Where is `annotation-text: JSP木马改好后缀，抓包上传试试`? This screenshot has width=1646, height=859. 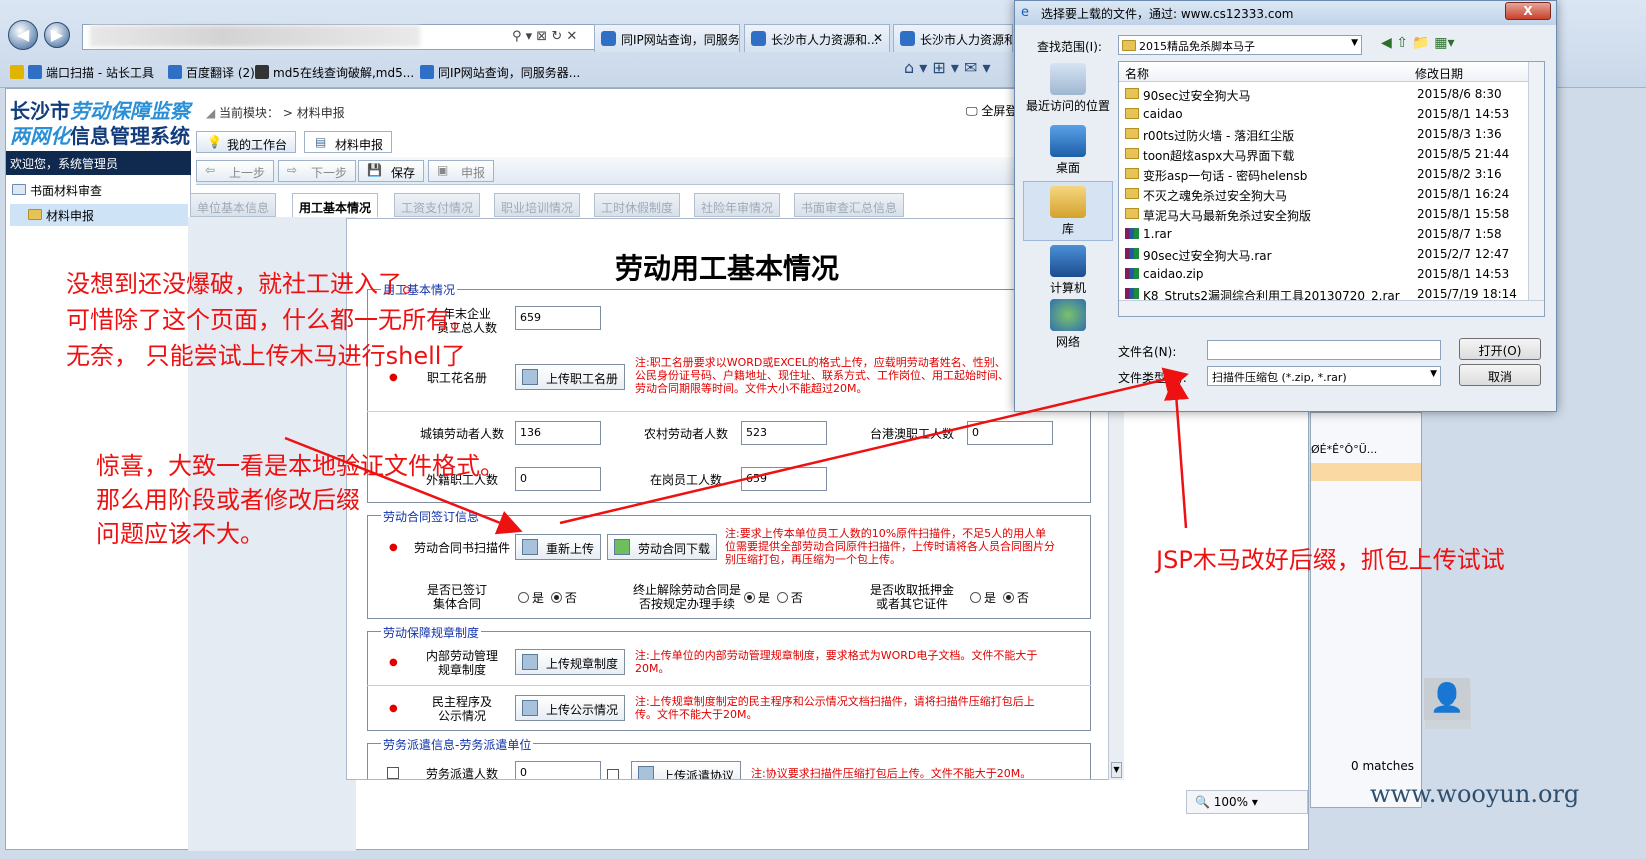 annotation-text: JSP木马改好后缀，抓包上传试试 is located at coordinates (1330, 560).